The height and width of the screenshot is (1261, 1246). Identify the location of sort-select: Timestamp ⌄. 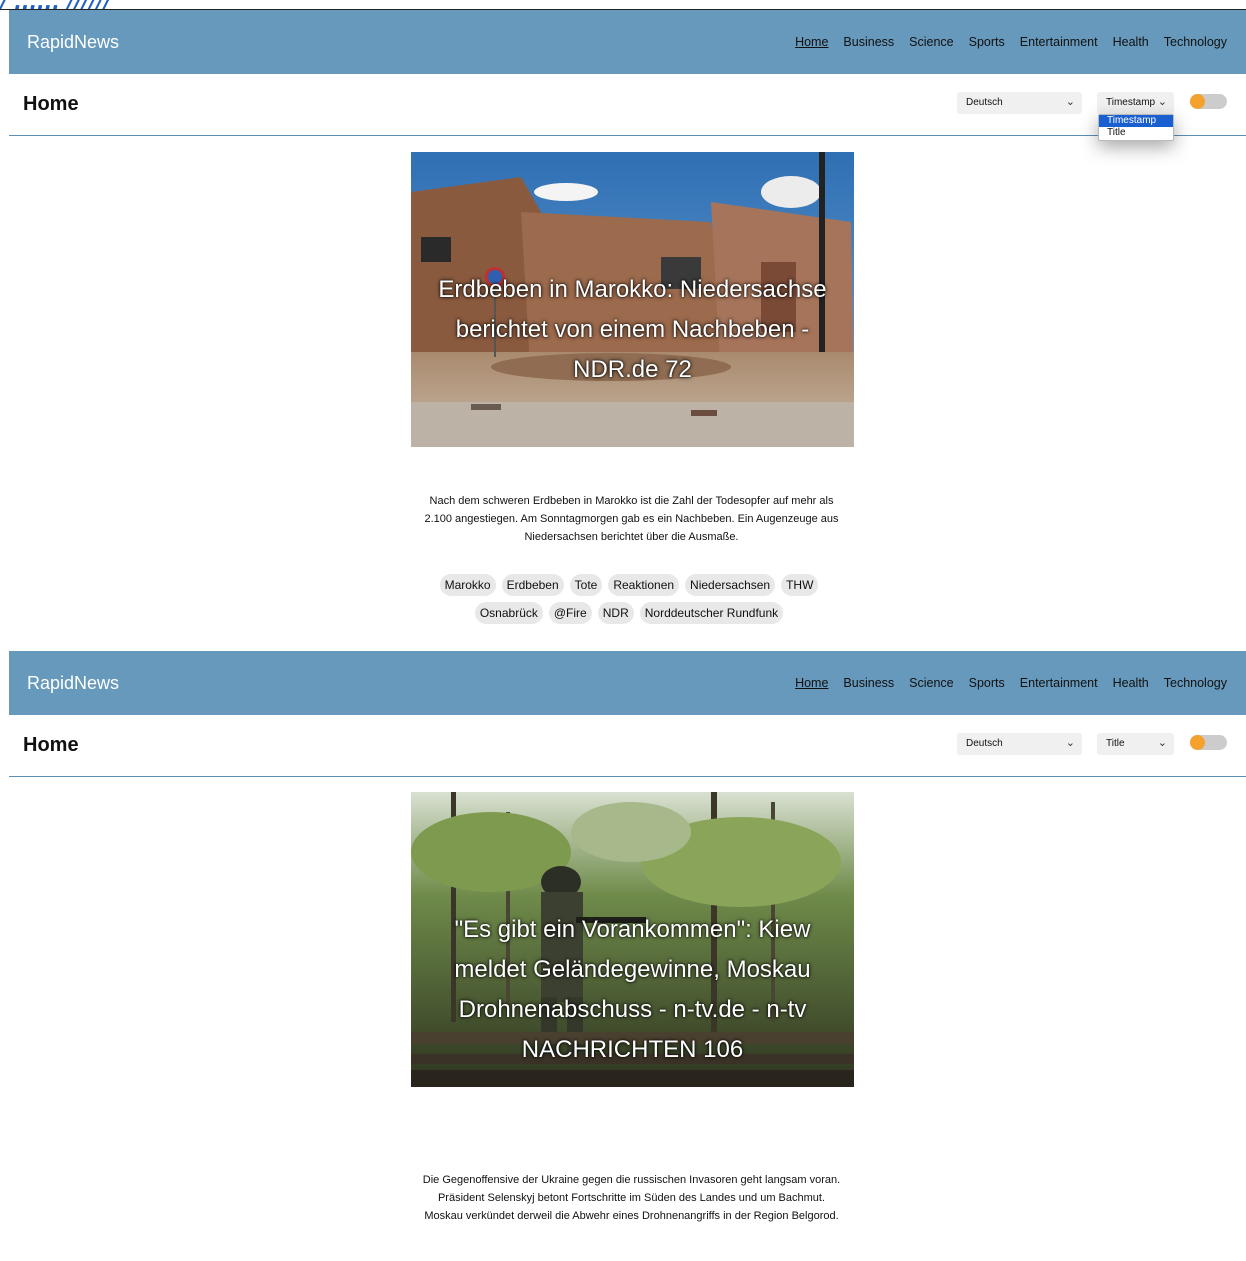
(1135, 103).